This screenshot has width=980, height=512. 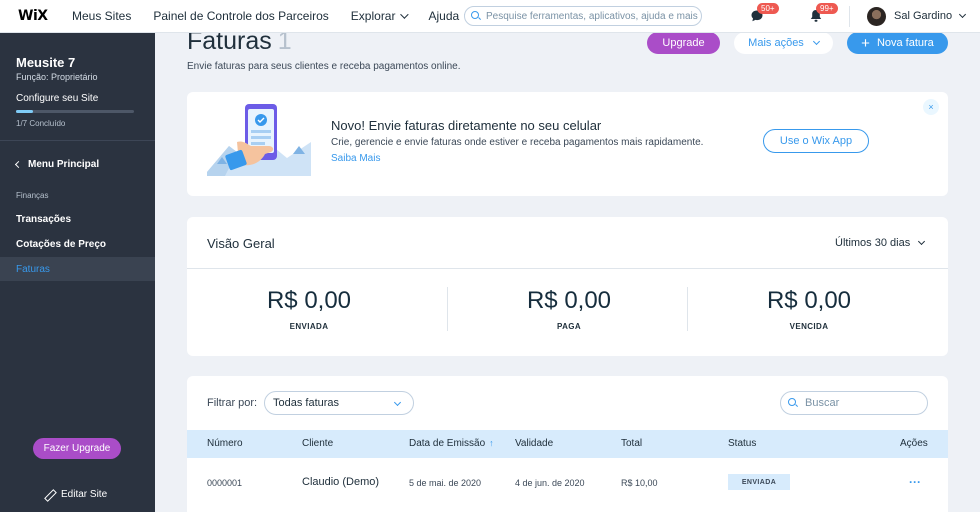 I want to click on new-invoice-label: Nova fatura, so click(x=905, y=43).